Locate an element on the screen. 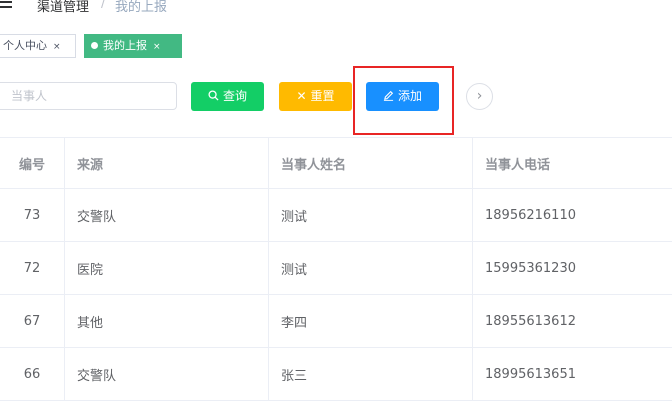 This screenshot has width=672, height=401. cell-source: 医院 is located at coordinates (166, 268).